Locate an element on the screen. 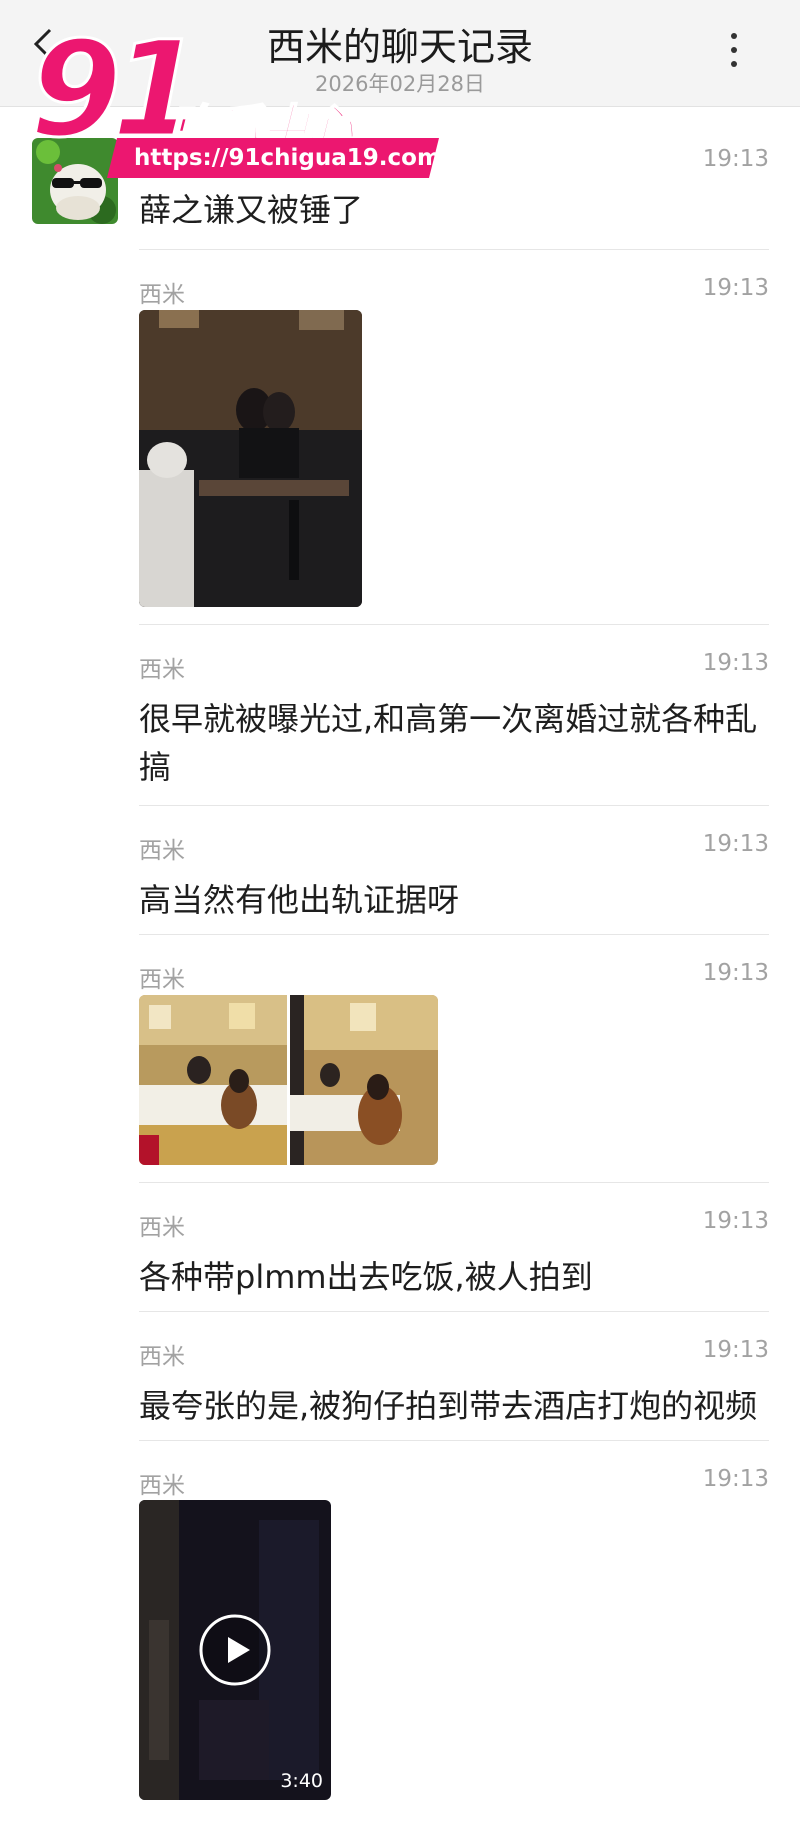 This screenshot has height=1848, width=800. message-item: 西米 19:13 各种带plmm出去吃饭,被人拍到 is located at coordinates (454, 1253).